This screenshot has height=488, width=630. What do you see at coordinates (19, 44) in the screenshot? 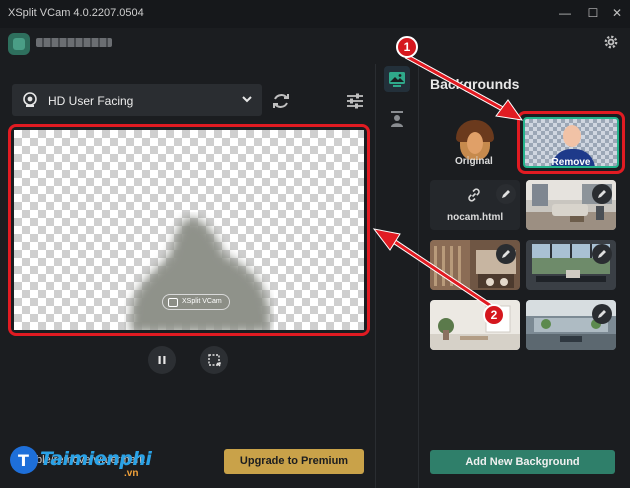
I see `user-avatar-icon` at bounding box center [19, 44].